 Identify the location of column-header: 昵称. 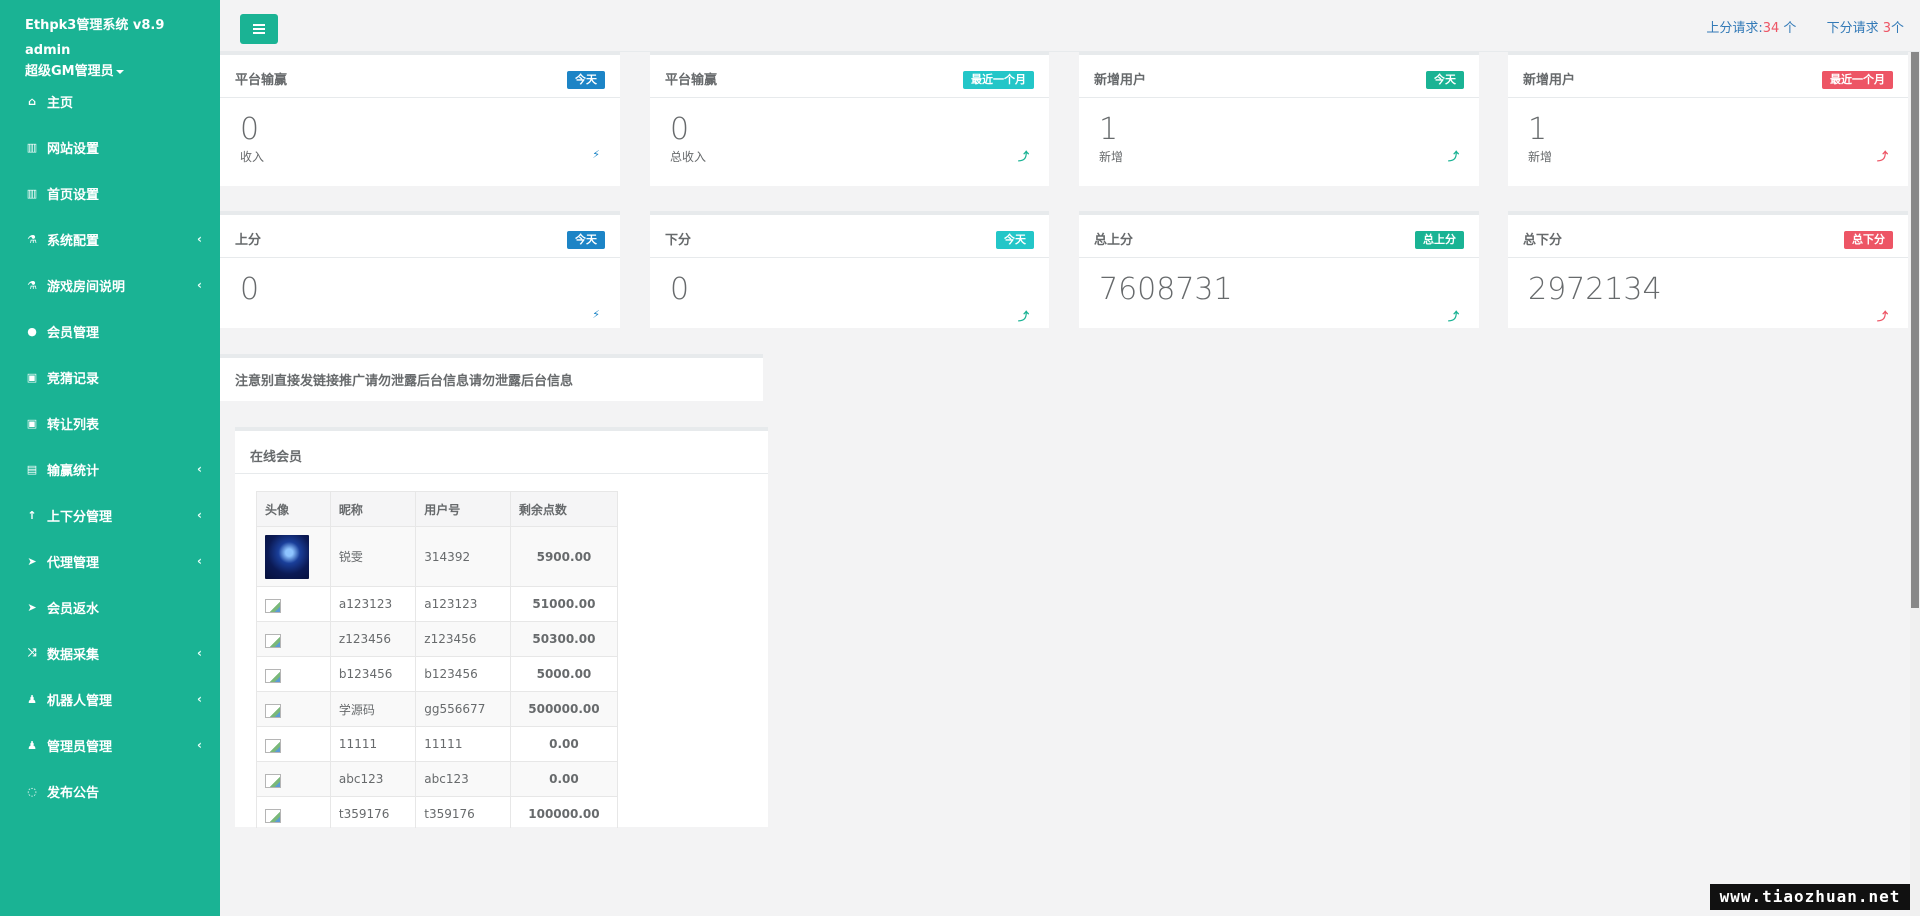
(373, 509).